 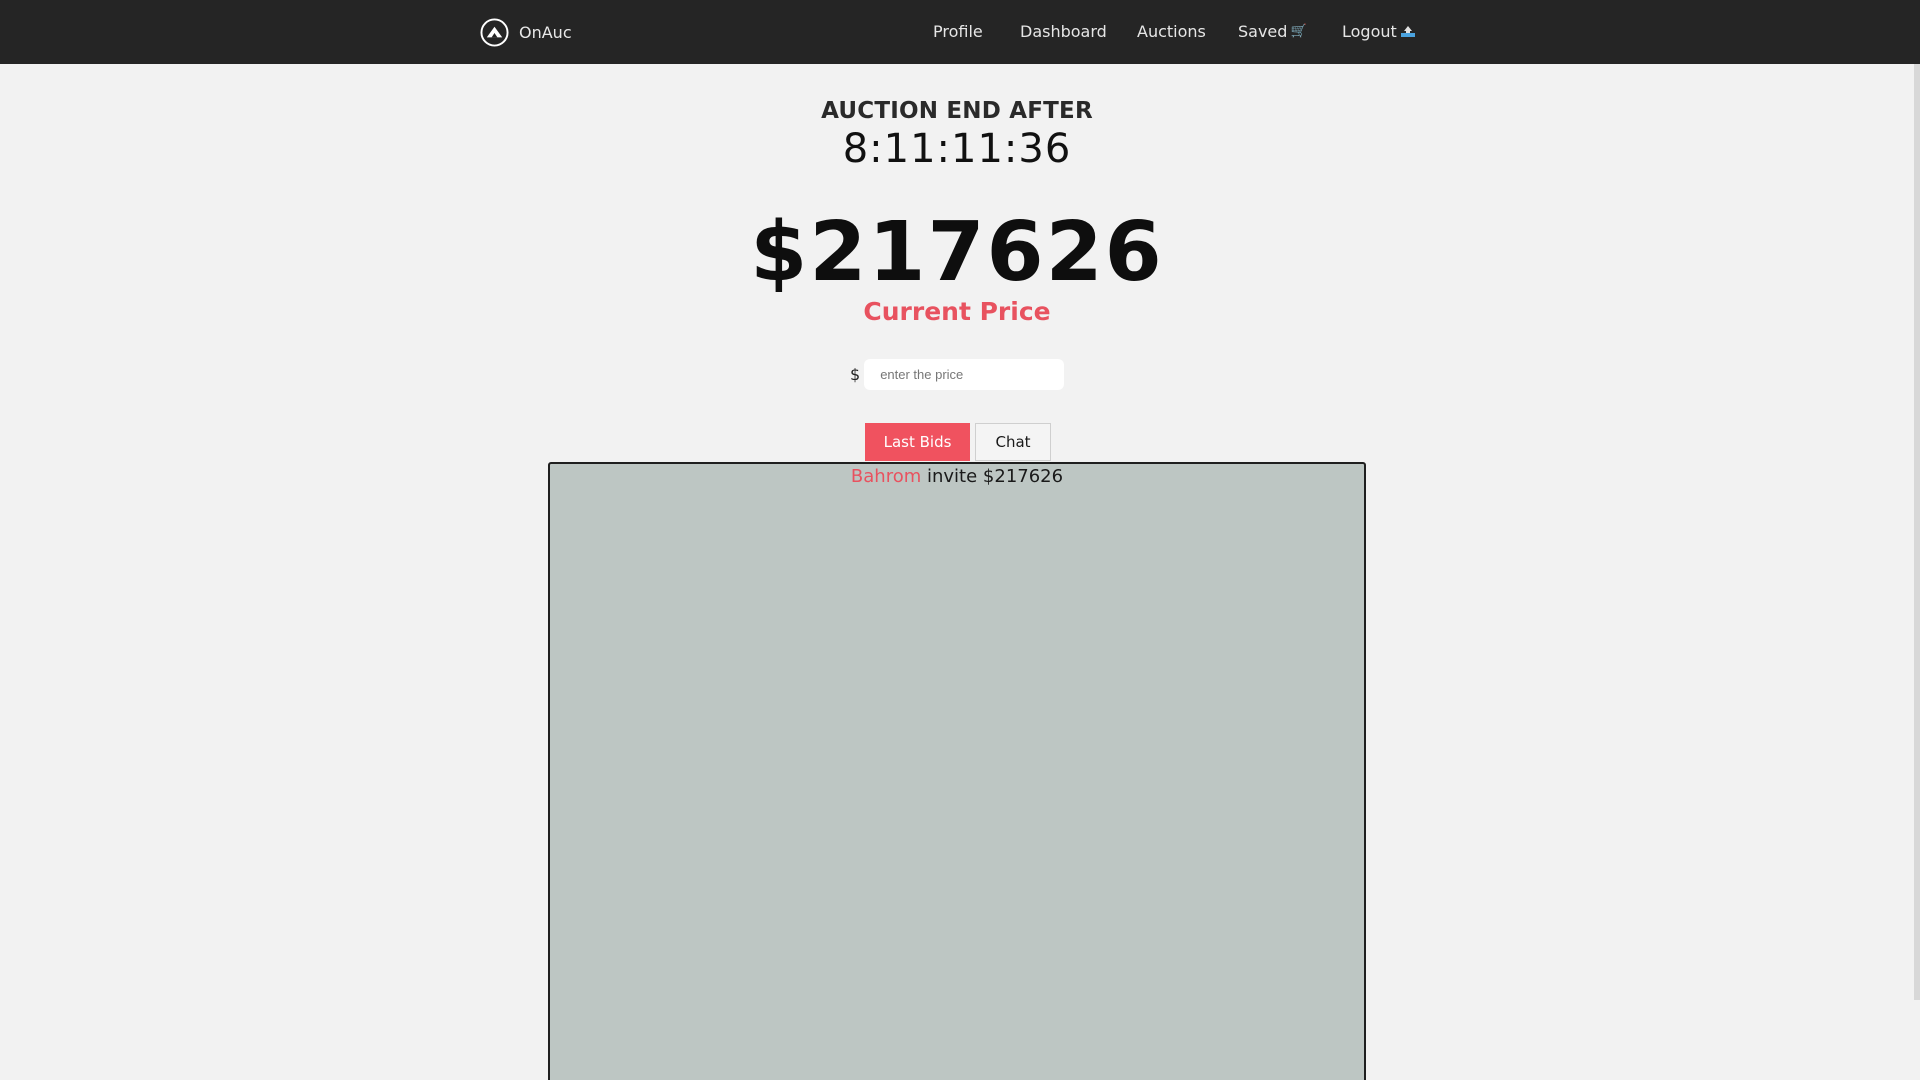 What do you see at coordinates (1171, 32) in the screenshot?
I see `nav-auctions-link: Auctions` at bounding box center [1171, 32].